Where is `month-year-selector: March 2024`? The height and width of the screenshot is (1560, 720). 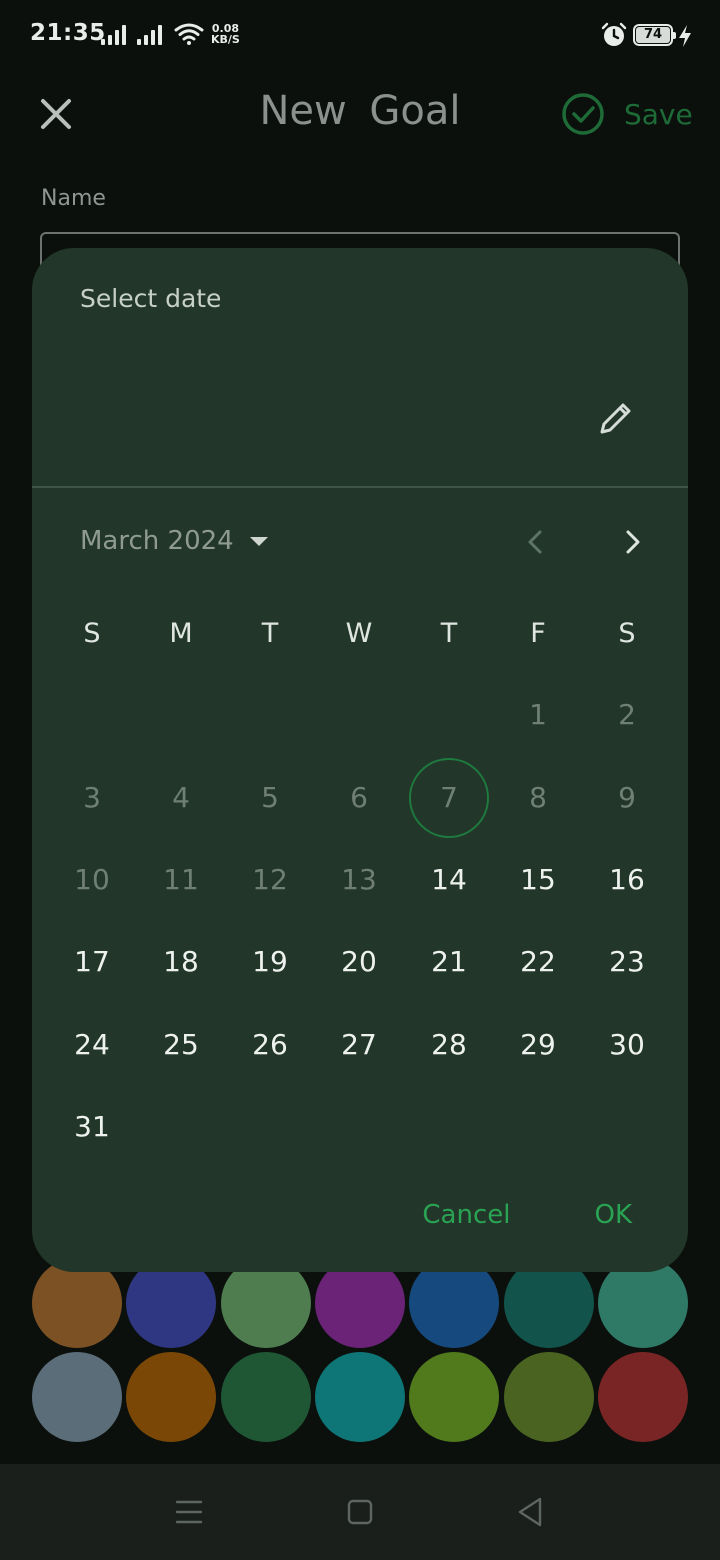
month-year-selector: March 2024 is located at coordinates (175, 541).